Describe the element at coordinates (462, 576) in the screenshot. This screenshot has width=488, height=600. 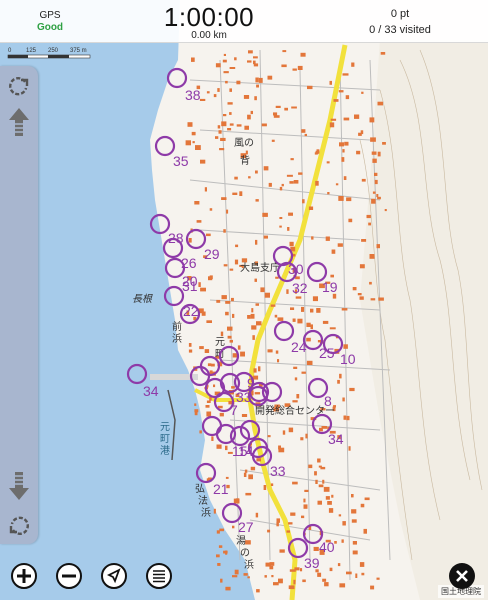
I see `close-icon` at that location.